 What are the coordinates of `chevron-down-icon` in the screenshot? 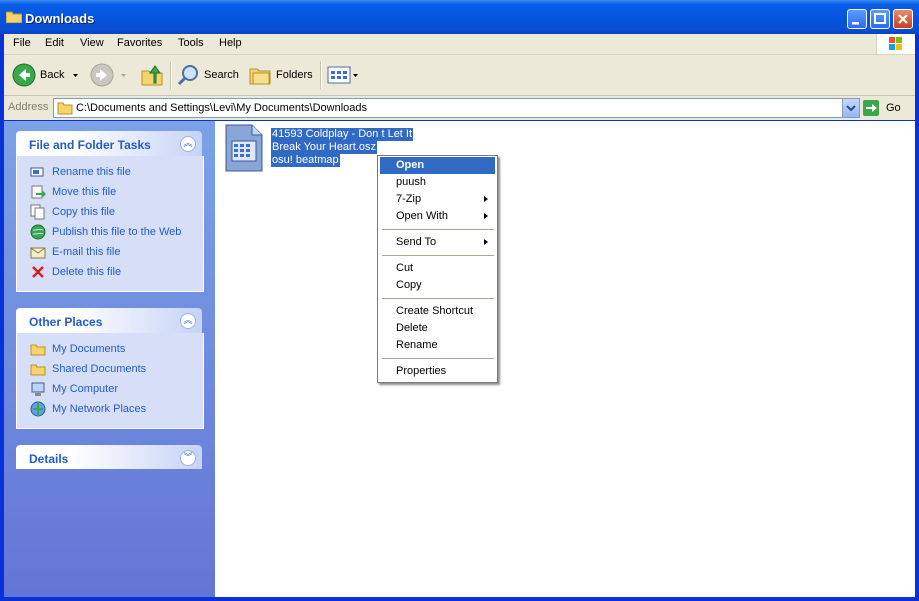 It's located at (851, 108).